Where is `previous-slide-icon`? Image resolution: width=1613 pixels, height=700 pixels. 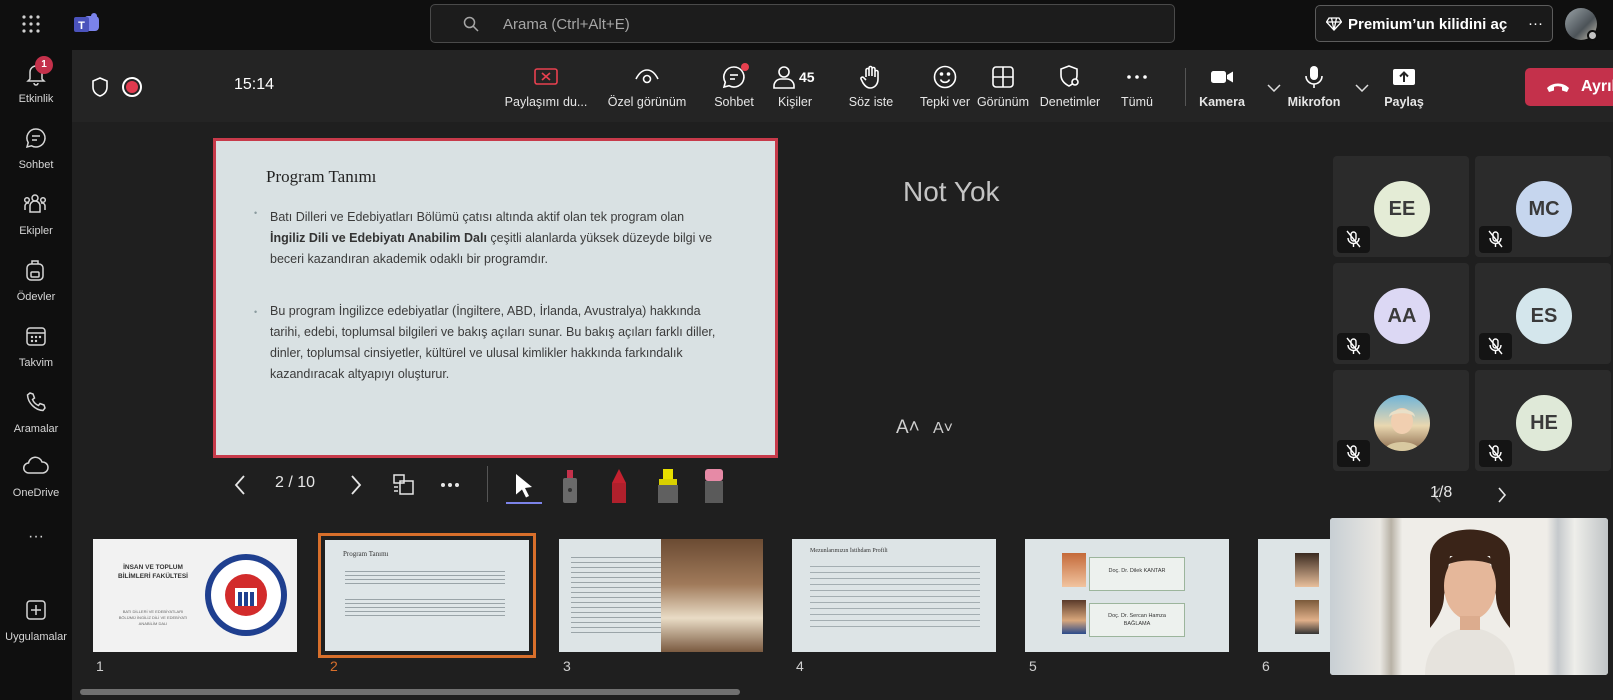
previous-slide-icon is located at coordinates (240, 485).